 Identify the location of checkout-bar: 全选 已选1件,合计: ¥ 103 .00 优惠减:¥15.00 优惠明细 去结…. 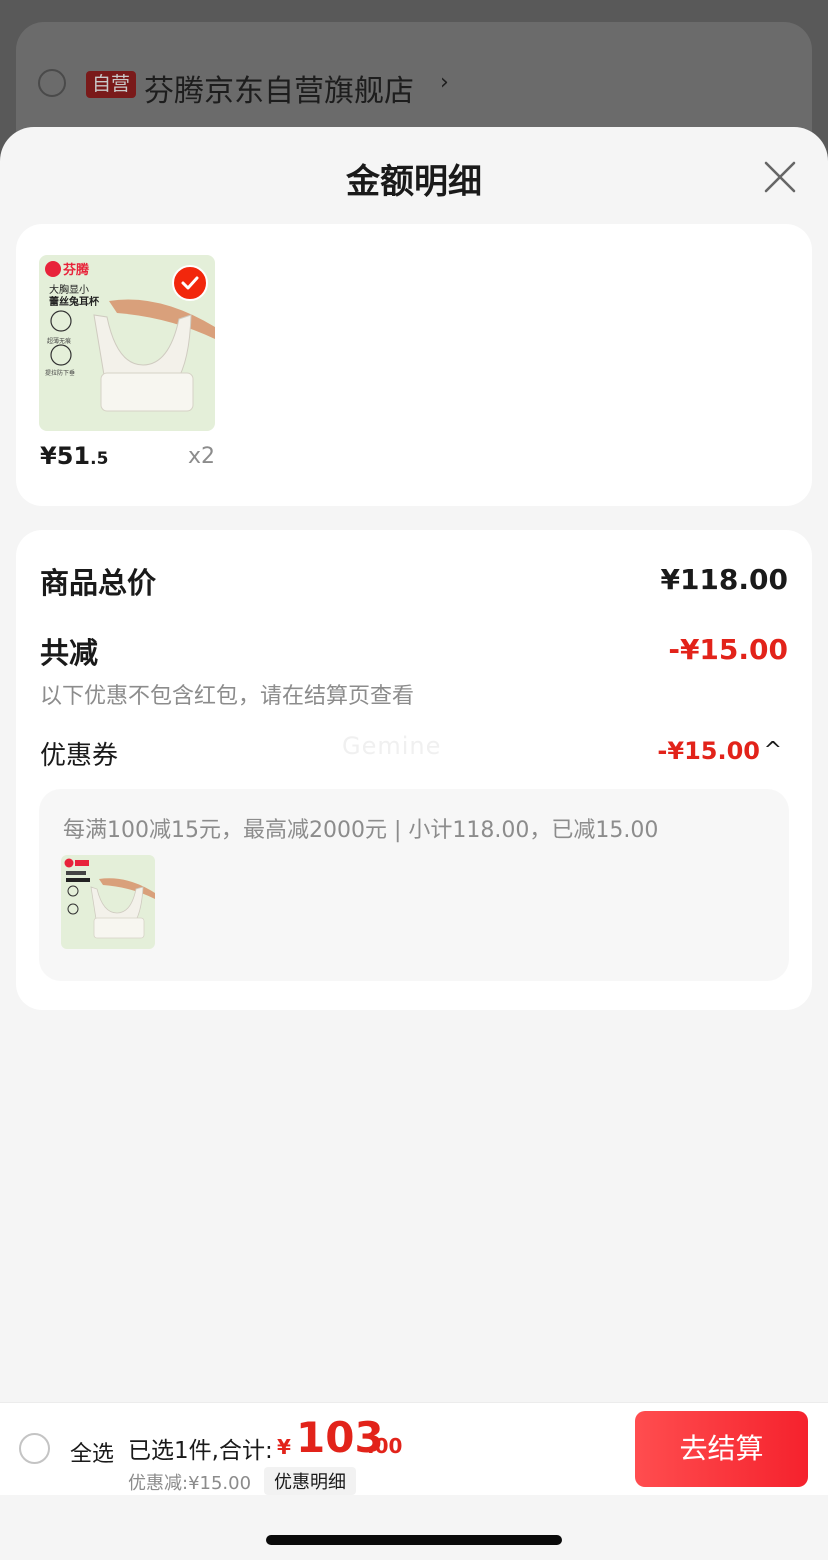
(414, 1448).